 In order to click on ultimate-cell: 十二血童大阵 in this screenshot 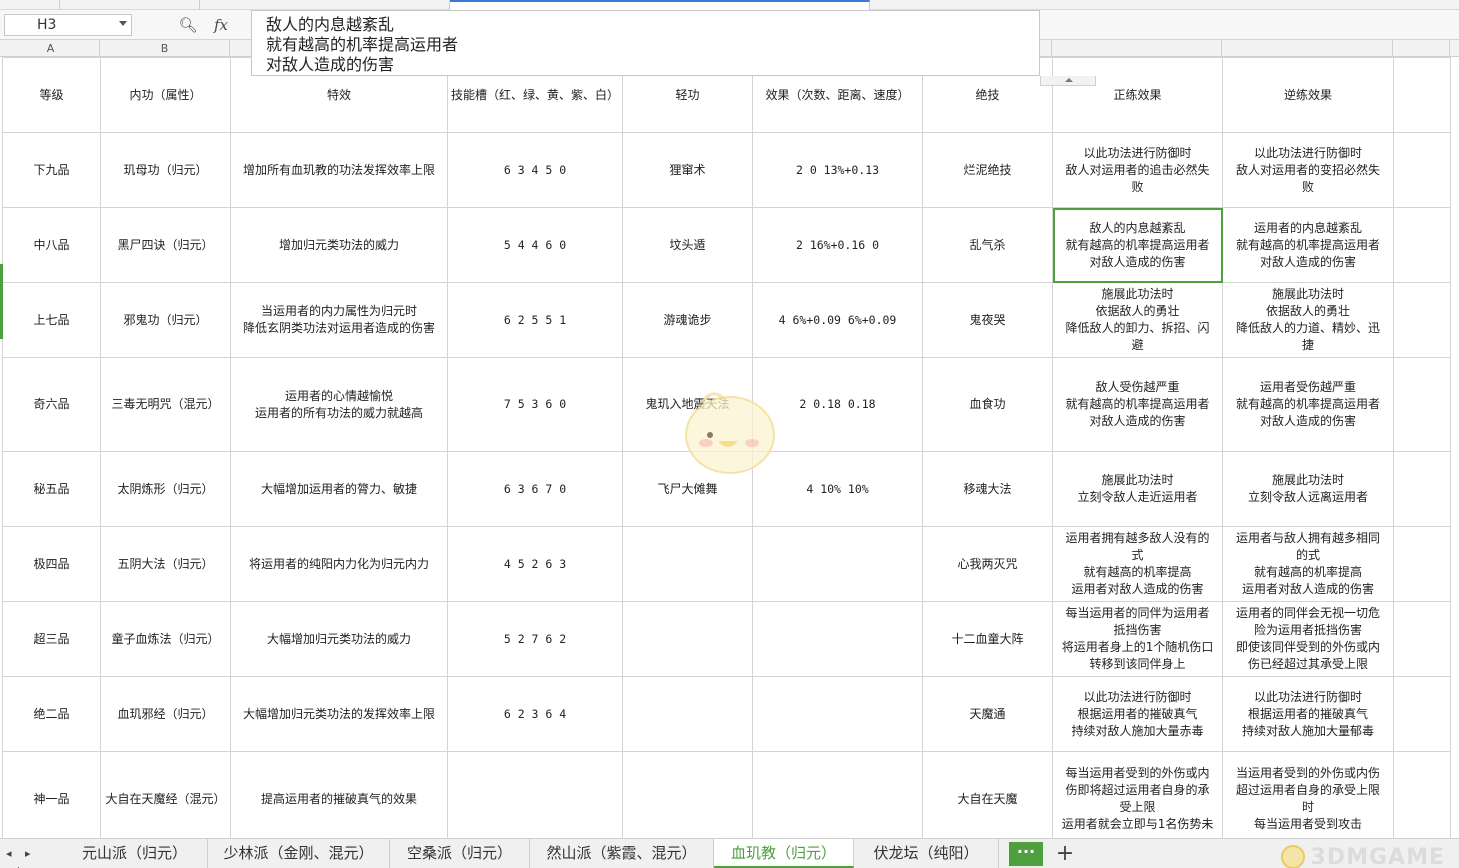, I will do `click(988, 639)`.